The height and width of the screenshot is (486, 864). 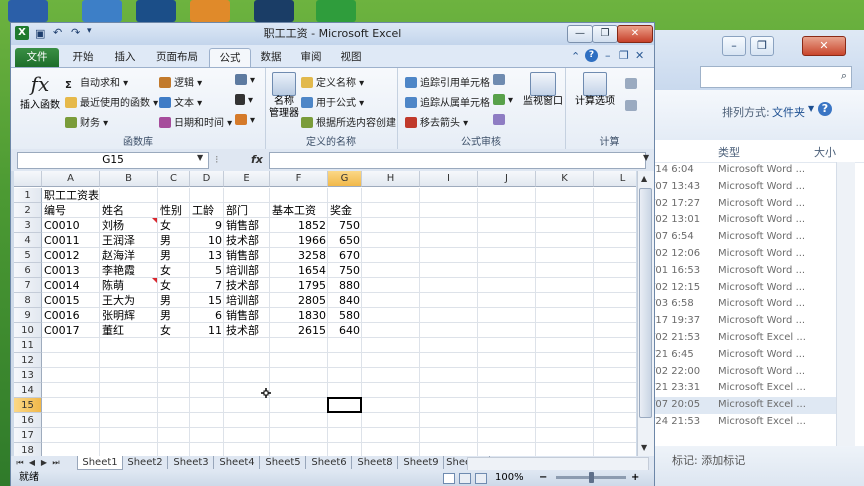 What do you see at coordinates (299, 240) in the screenshot?
I see `cell-f4: 1966` at bounding box center [299, 240].